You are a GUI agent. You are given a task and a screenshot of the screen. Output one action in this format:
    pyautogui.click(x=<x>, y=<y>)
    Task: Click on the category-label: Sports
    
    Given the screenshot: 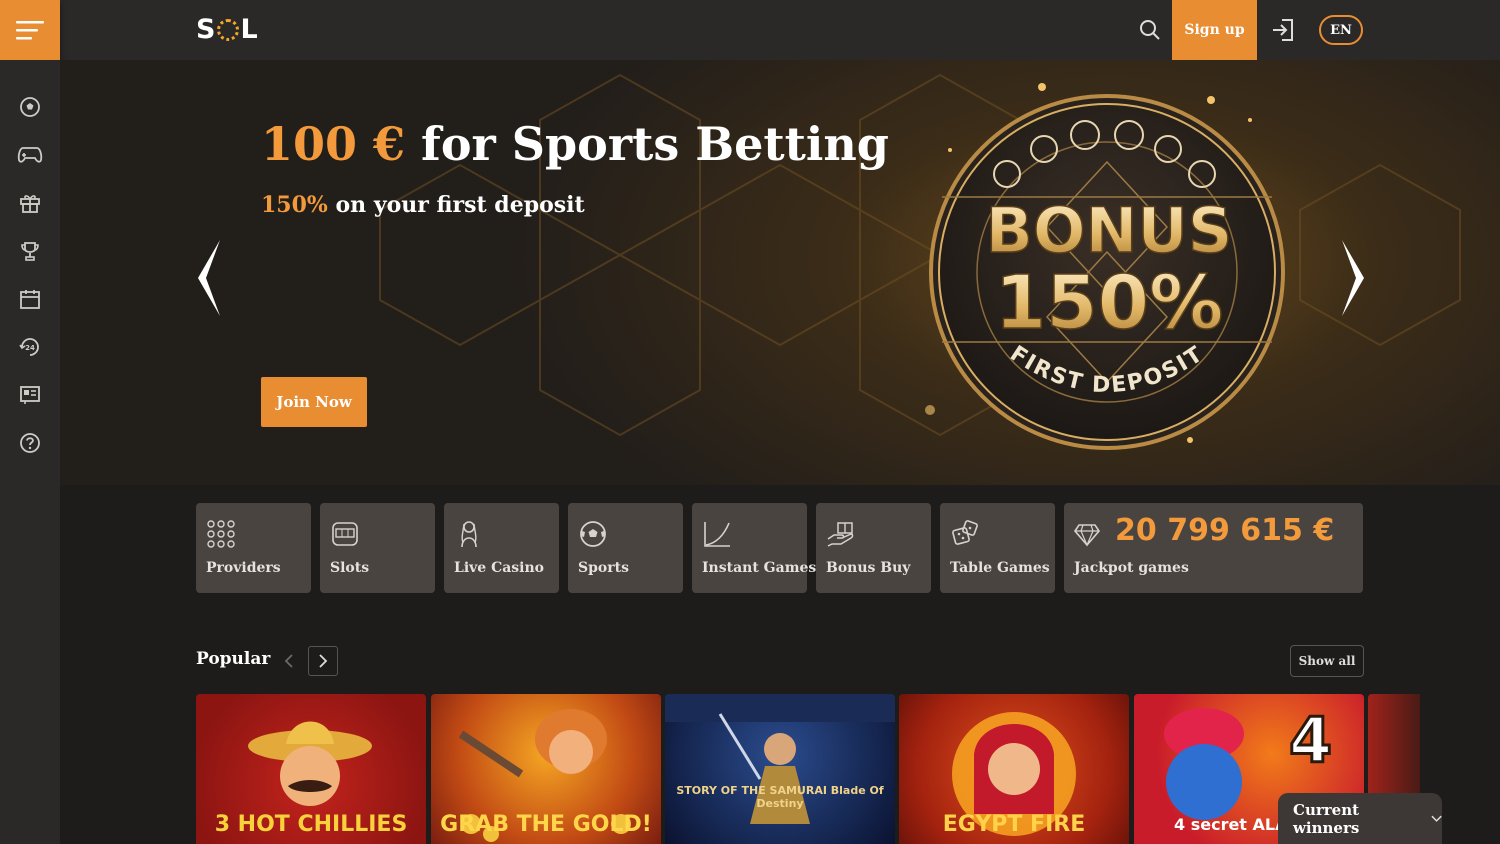 What is the action you would take?
    pyautogui.click(x=603, y=568)
    